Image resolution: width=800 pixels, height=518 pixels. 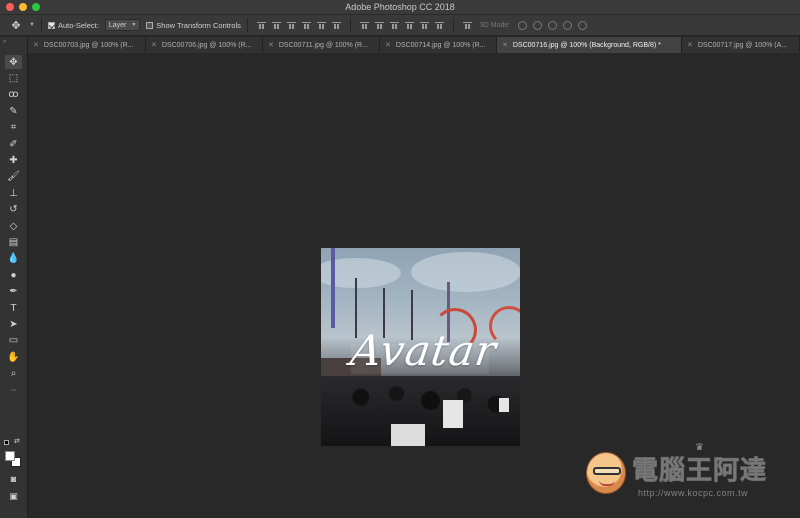 I want to click on app-title: Adobe Photoshop CC 2018, so click(x=400, y=7).